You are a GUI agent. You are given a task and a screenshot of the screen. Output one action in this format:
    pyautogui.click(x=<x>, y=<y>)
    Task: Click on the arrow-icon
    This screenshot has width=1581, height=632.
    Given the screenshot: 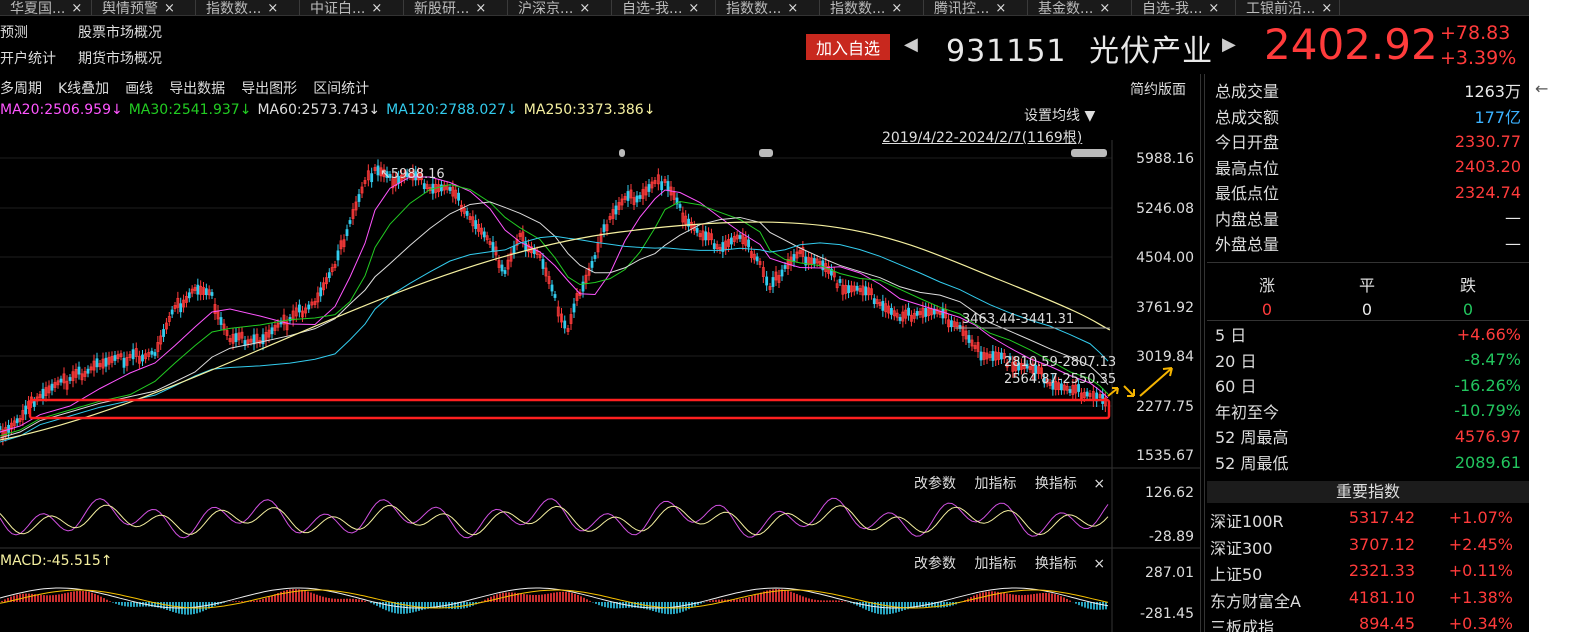 What is the action you would take?
    pyautogui.click(x=1156, y=382)
    